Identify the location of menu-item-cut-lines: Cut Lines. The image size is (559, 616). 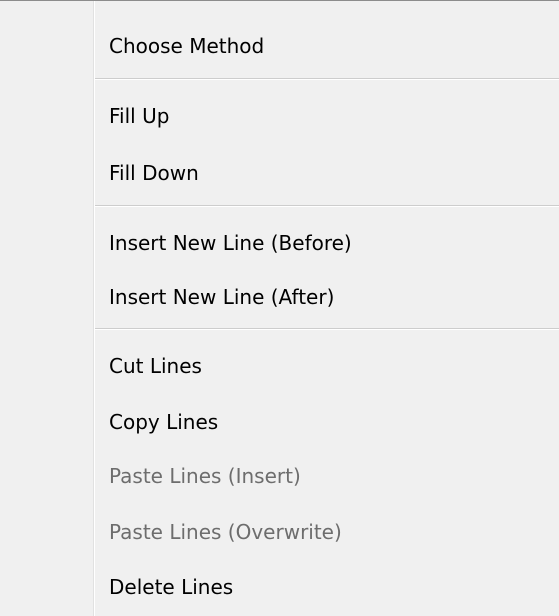
(327, 366).